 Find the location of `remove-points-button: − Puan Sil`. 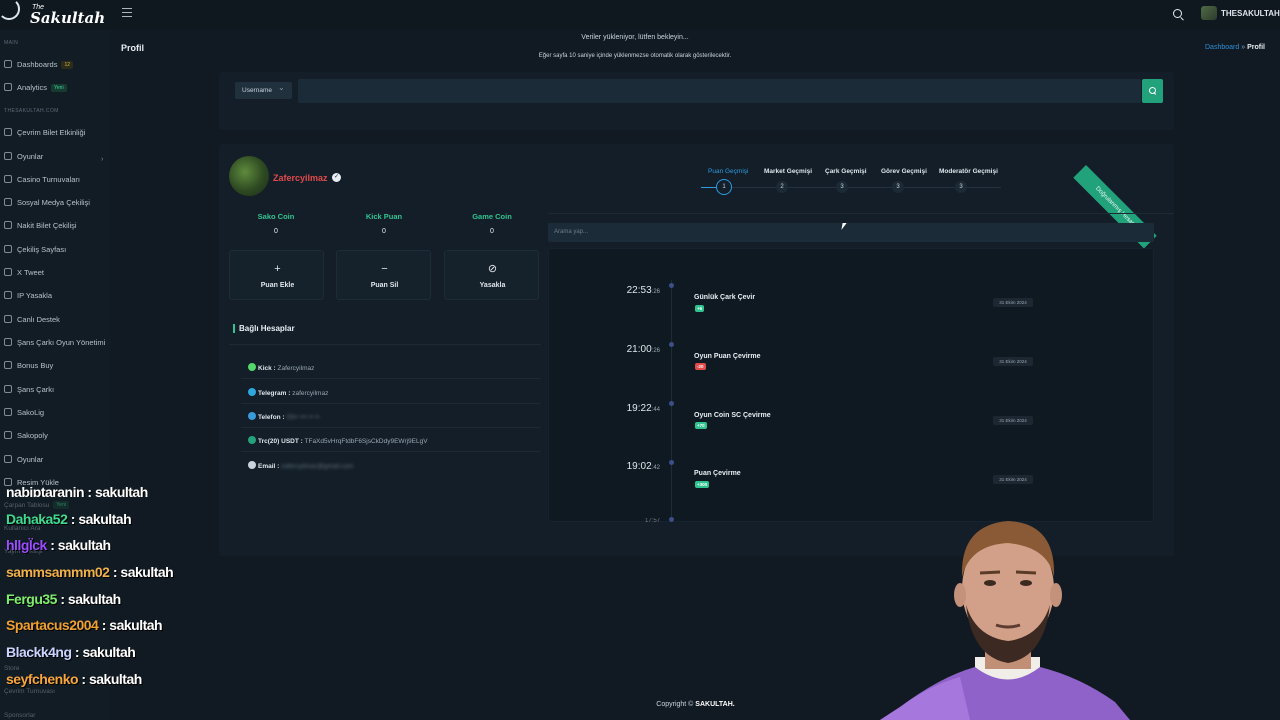

remove-points-button: − Puan Sil is located at coordinates (383, 275).